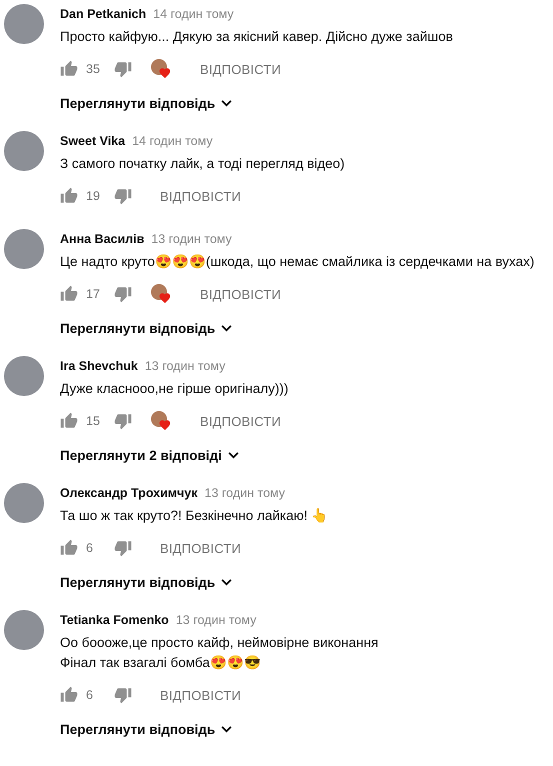  I want to click on comment-author: Tetianka Fomenko, so click(114, 620).